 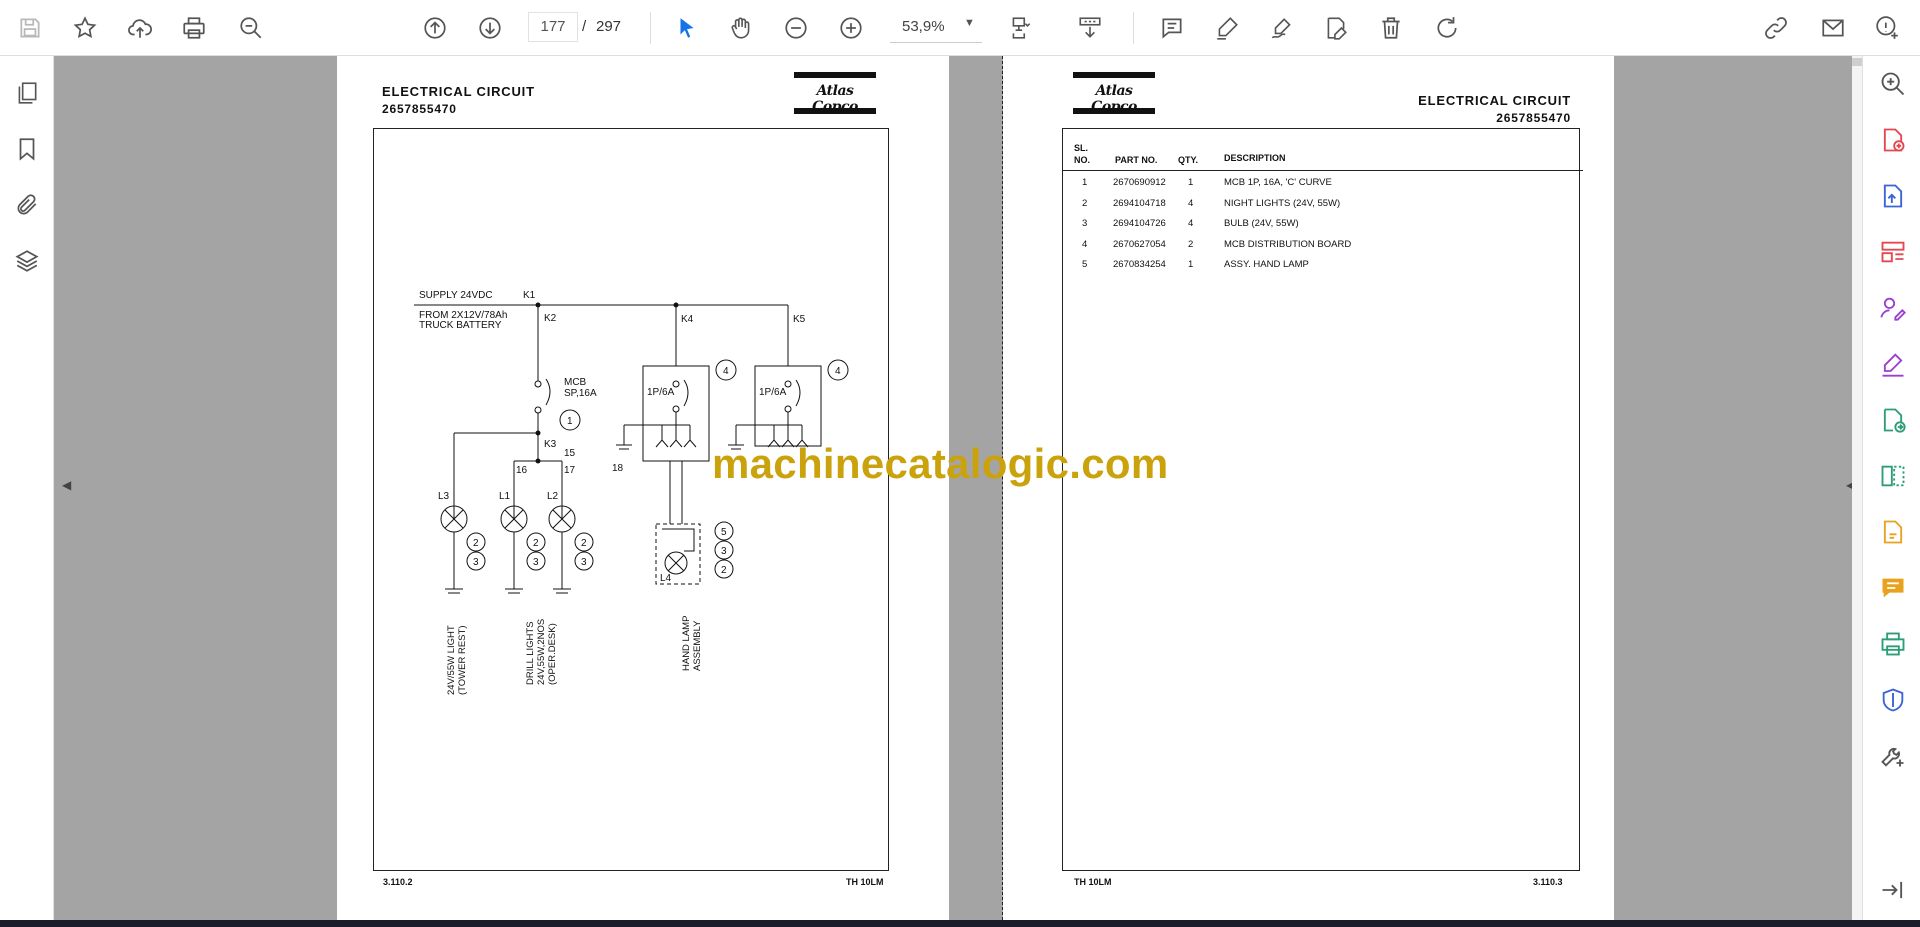 I want to click on vertical-scrollbar, so click(x=1857, y=488).